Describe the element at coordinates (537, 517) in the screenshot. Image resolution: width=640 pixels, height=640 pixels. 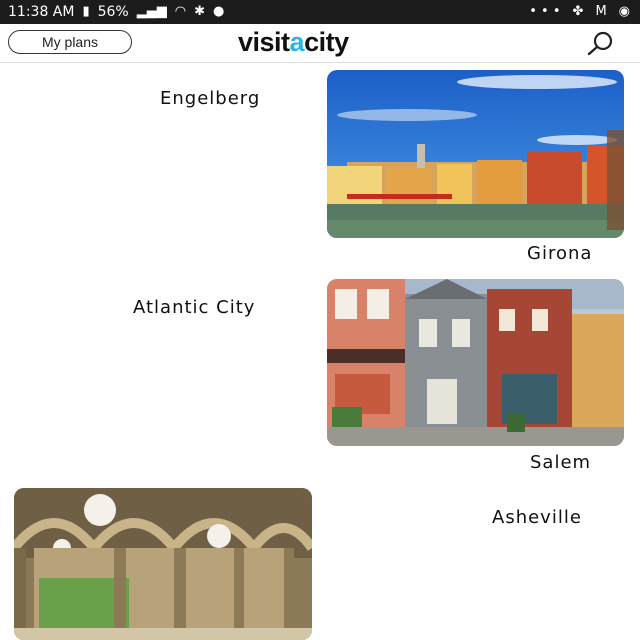
I see `city-name-asheville: Asheville` at that location.